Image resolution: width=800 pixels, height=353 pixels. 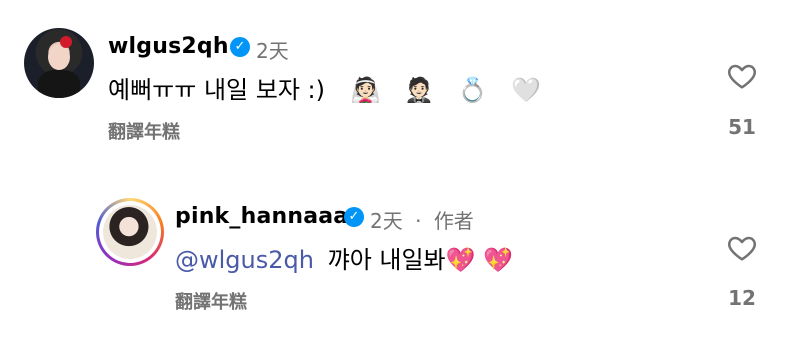 I want to click on like-count: 12, so click(x=742, y=298).